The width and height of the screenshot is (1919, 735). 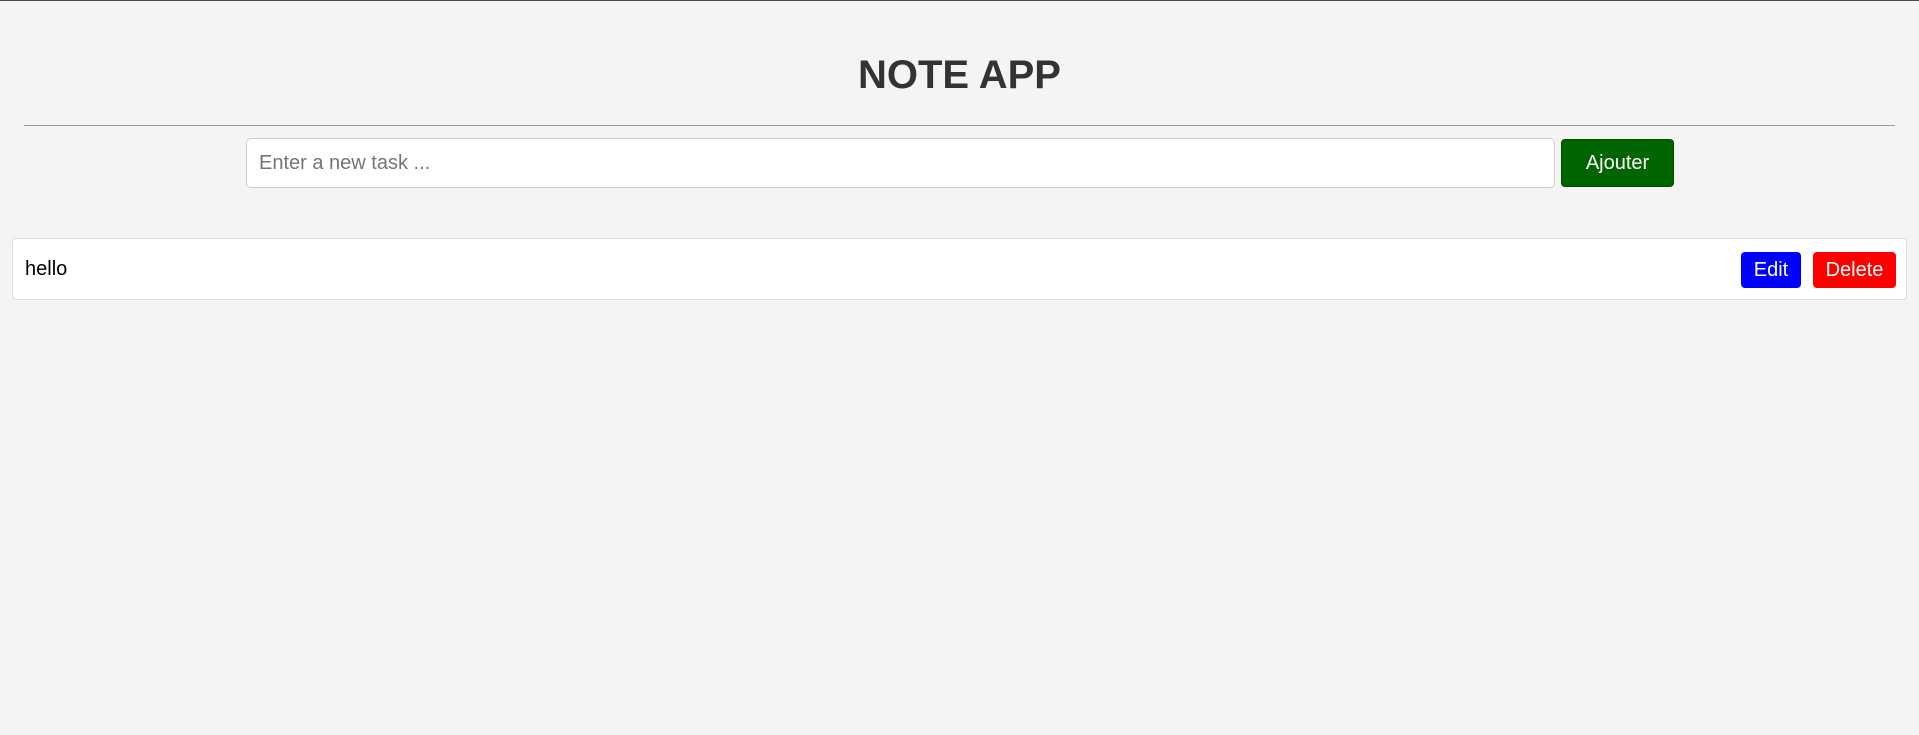 What do you see at coordinates (1771, 270) in the screenshot?
I see `edit-task-button: Edit` at bounding box center [1771, 270].